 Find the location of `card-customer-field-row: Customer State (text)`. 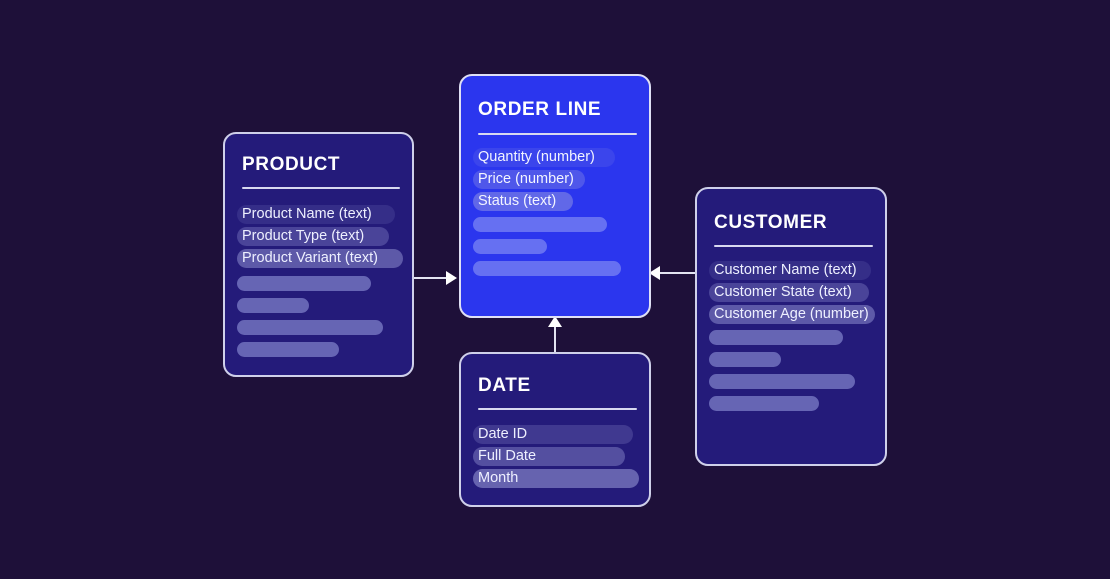

card-customer-field-row: Customer State (text) is located at coordinates (789, 292).